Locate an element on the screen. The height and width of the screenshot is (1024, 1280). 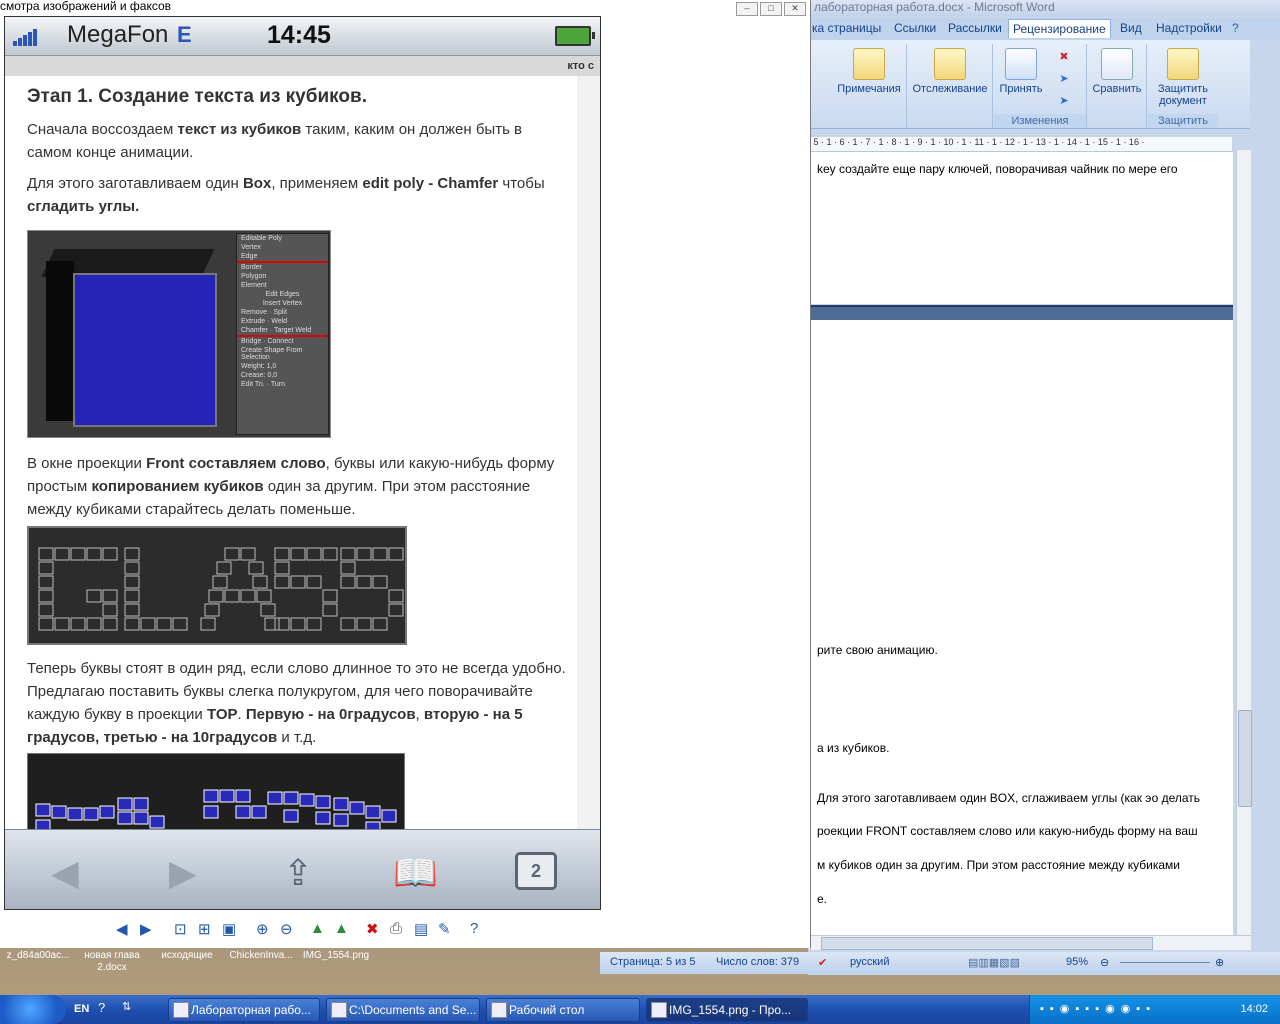
protect-label: Защитить документ is located at coordinates (1183, 95).